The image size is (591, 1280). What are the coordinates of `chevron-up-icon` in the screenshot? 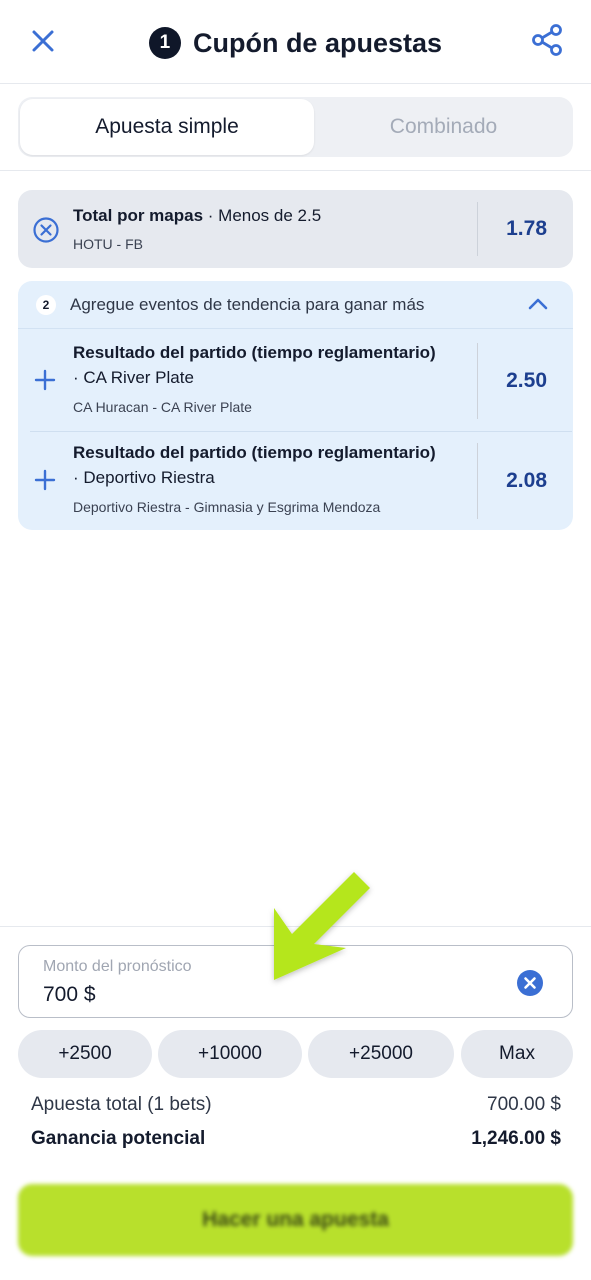 It's located at (538, 304).